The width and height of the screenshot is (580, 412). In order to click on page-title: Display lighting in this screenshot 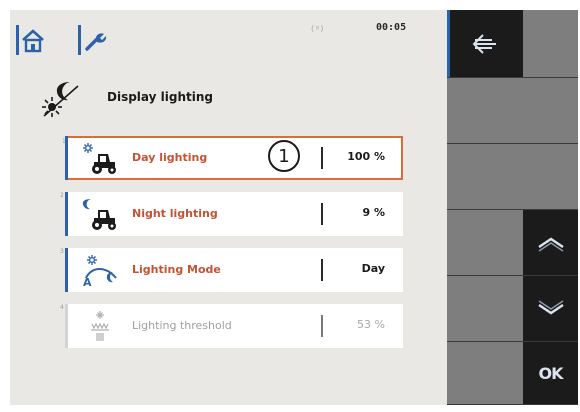, I will do `click(160, 97)`.